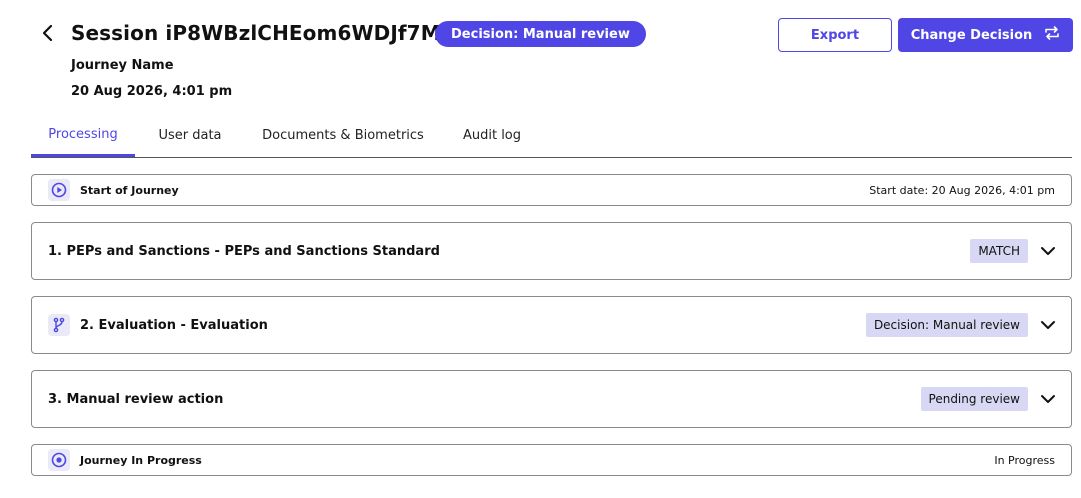 The height and width of the screenshot is (498, 1081). Describe the element at coordinates (540, 34) in the screenshot. I see `decision-badge: Decision: Manual review` at that location.